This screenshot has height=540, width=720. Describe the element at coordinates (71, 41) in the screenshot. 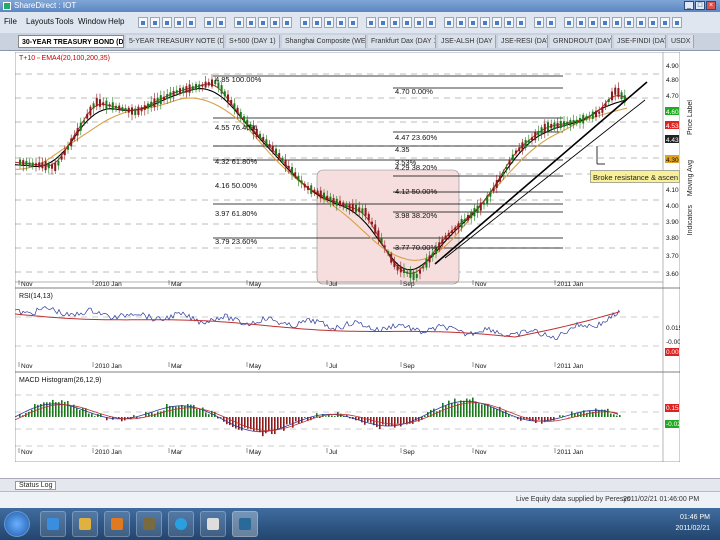

I see `tab-30-year-treasury-bond: 30-YEAR TREASURY BOND (DAY 1)` at that location.